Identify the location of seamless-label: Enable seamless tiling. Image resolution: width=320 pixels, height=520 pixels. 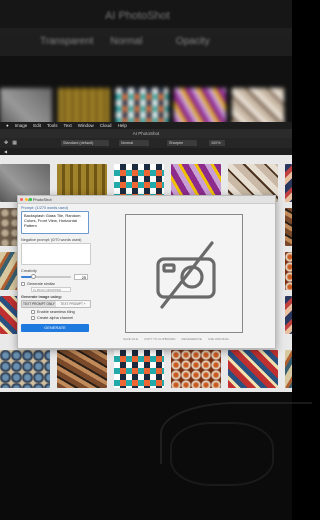
(56, 312).